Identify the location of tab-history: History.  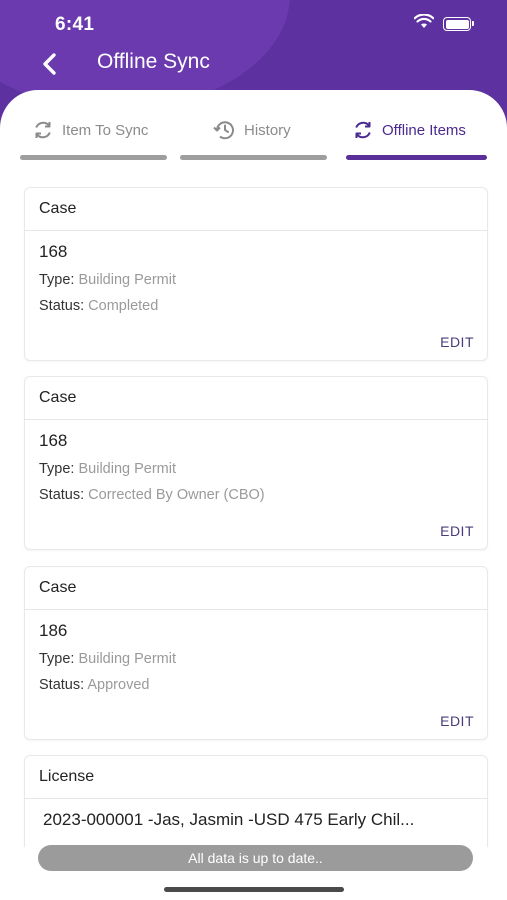
(251, 130).